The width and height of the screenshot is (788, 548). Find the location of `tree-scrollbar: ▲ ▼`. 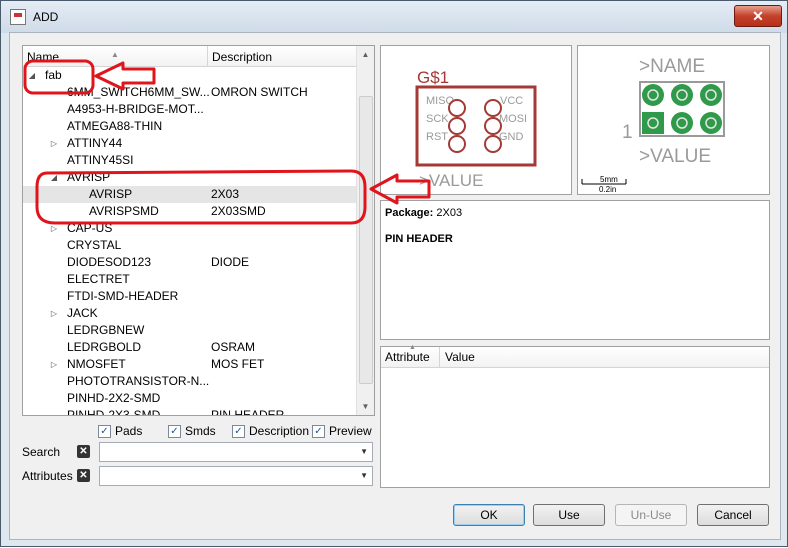

tree-scrollbar: ▲ ▼ is located at coordinates (365, 230).